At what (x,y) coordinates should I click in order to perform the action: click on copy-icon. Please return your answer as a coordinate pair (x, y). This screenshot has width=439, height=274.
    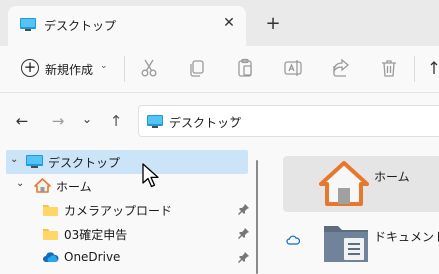
    Looking at the image, I should click on (197, 68).